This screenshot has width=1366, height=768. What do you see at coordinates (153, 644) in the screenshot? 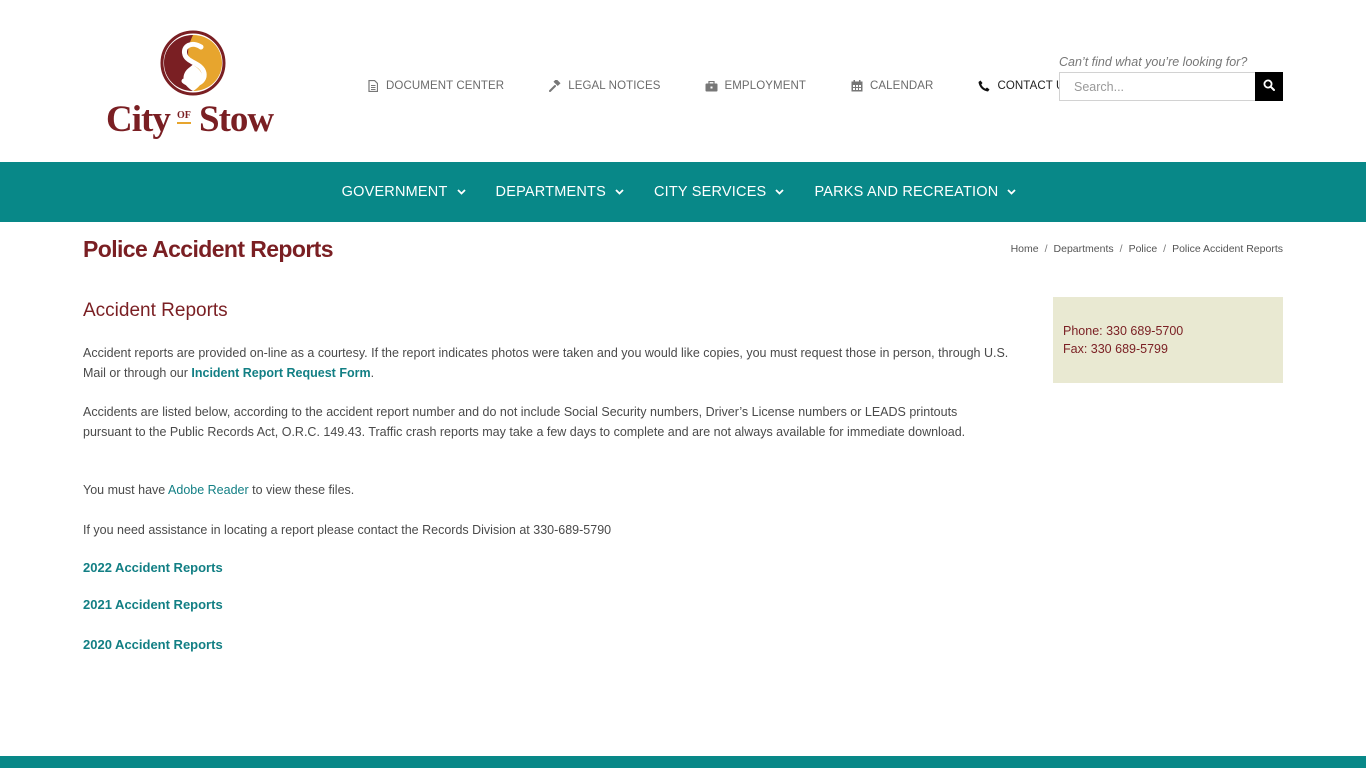
I see `accident-reports-2020-link: 2020 Accident Reports` at bounding box center [153, 644].